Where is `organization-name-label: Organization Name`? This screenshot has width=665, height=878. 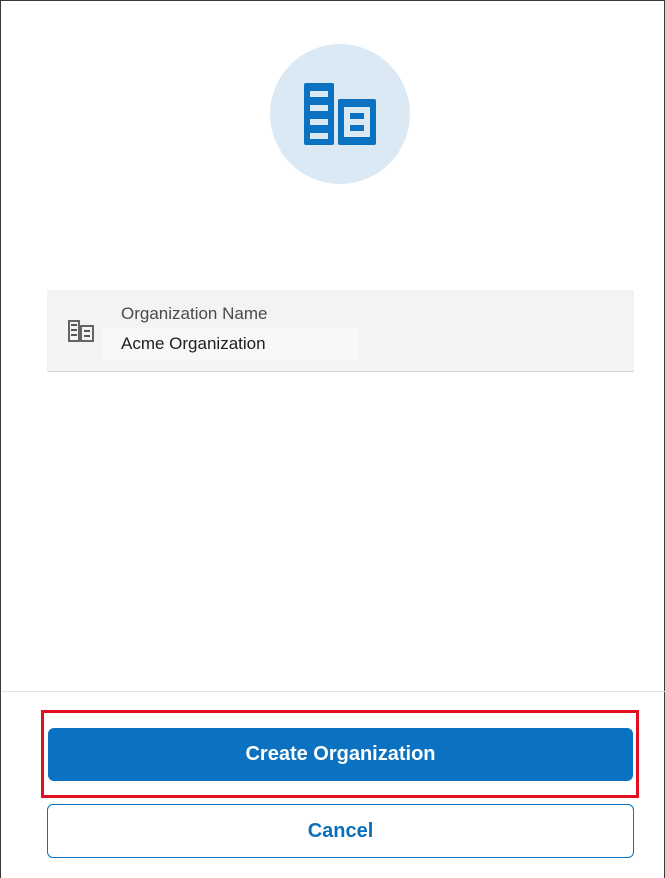
organization-name-label: Organization Name is located at coordinates (194, 313).